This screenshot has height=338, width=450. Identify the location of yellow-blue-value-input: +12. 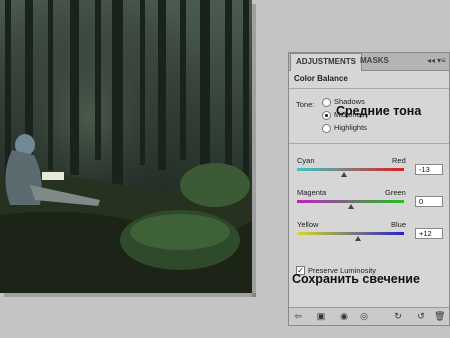
(429, 233).